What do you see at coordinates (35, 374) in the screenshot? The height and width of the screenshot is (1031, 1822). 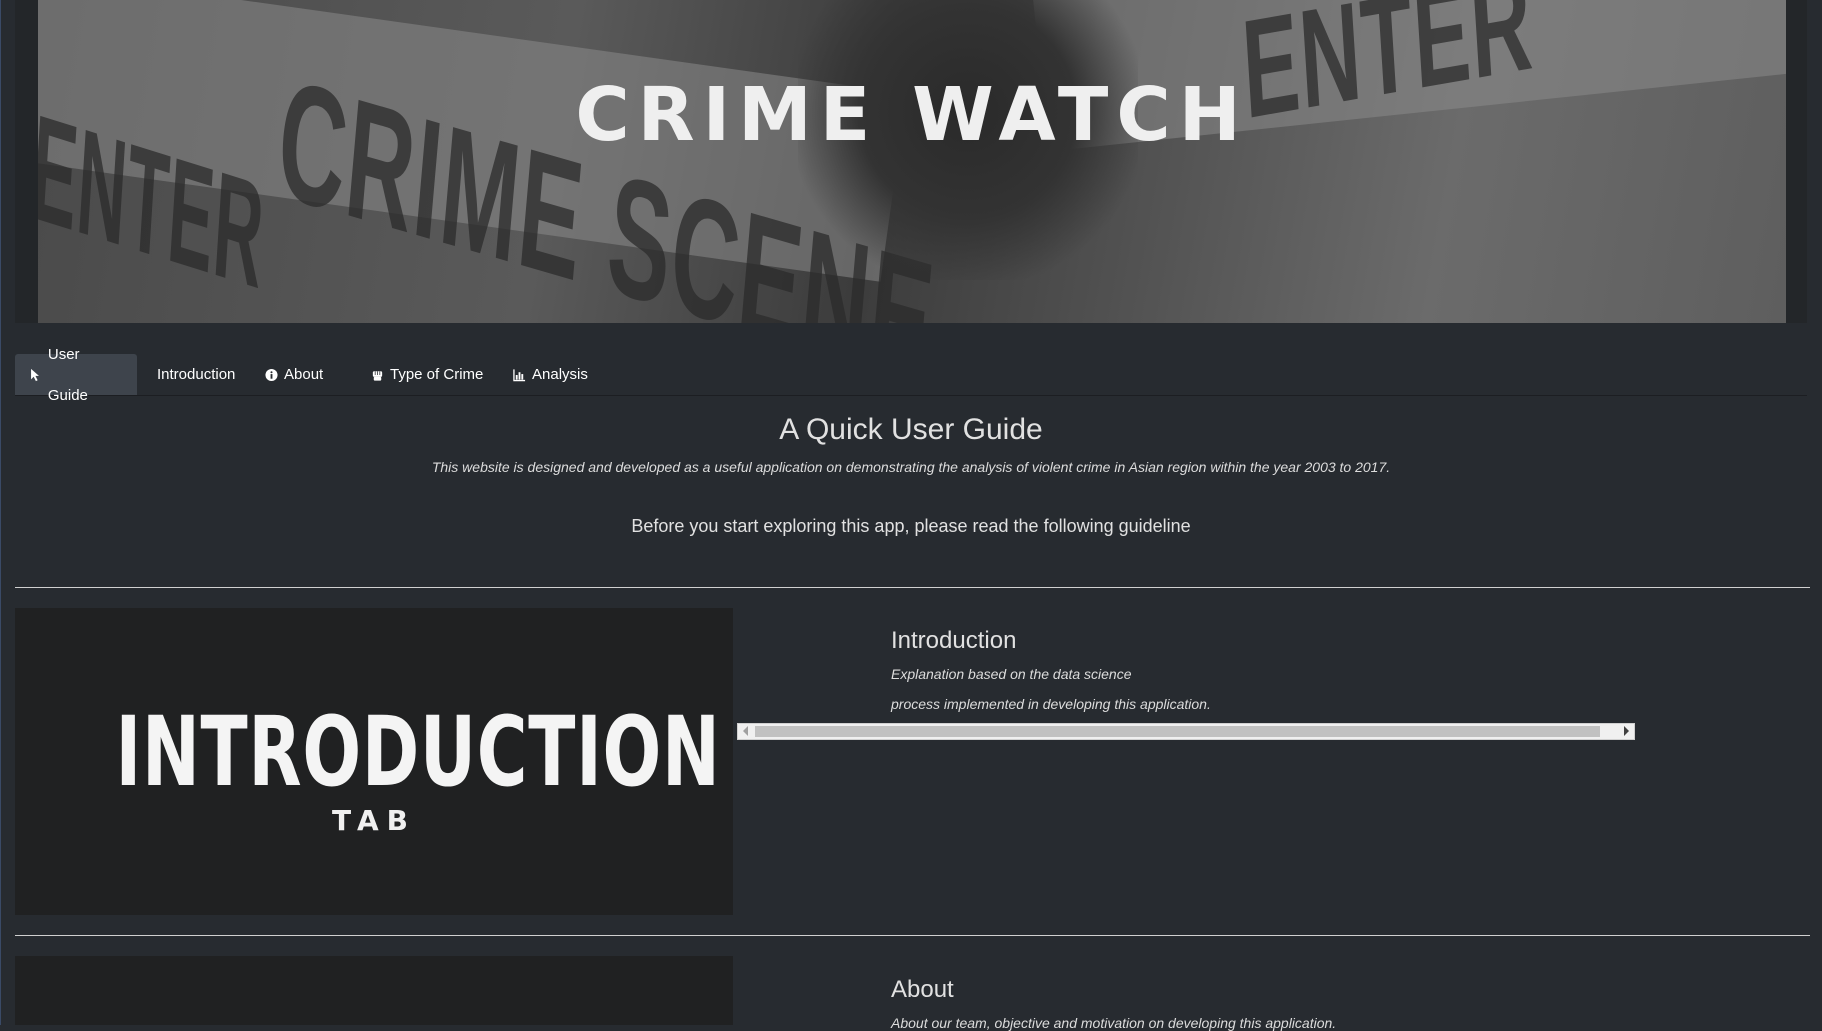 I see `pointer-icon` at bounding box center [35, 374].